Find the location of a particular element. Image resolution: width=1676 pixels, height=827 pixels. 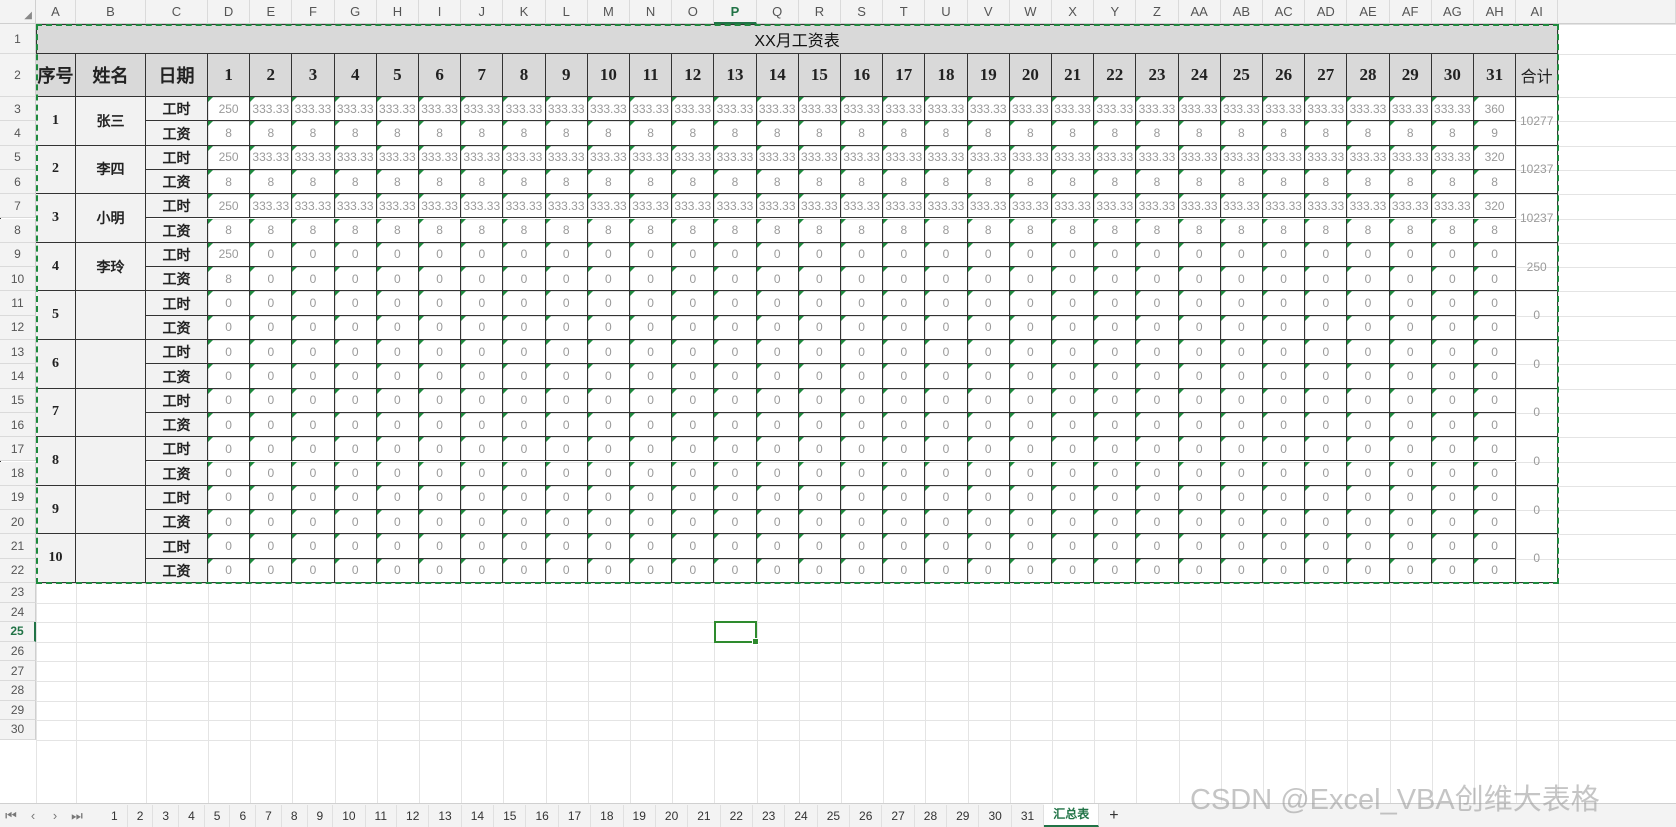

header-name: 姓名 is located at coordinates (111, 75).